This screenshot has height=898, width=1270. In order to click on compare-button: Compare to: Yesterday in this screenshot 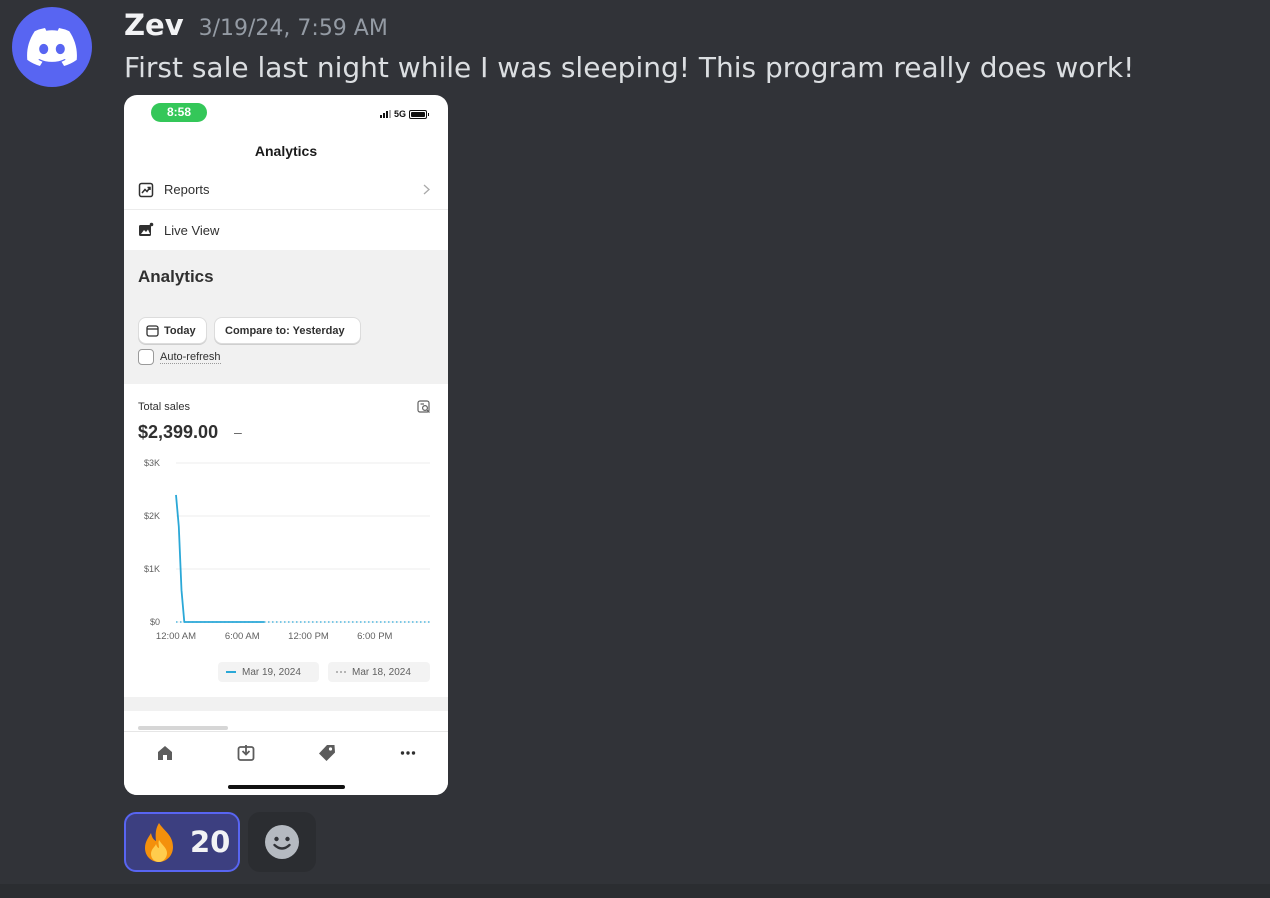, I will do `click(287, 330)`.